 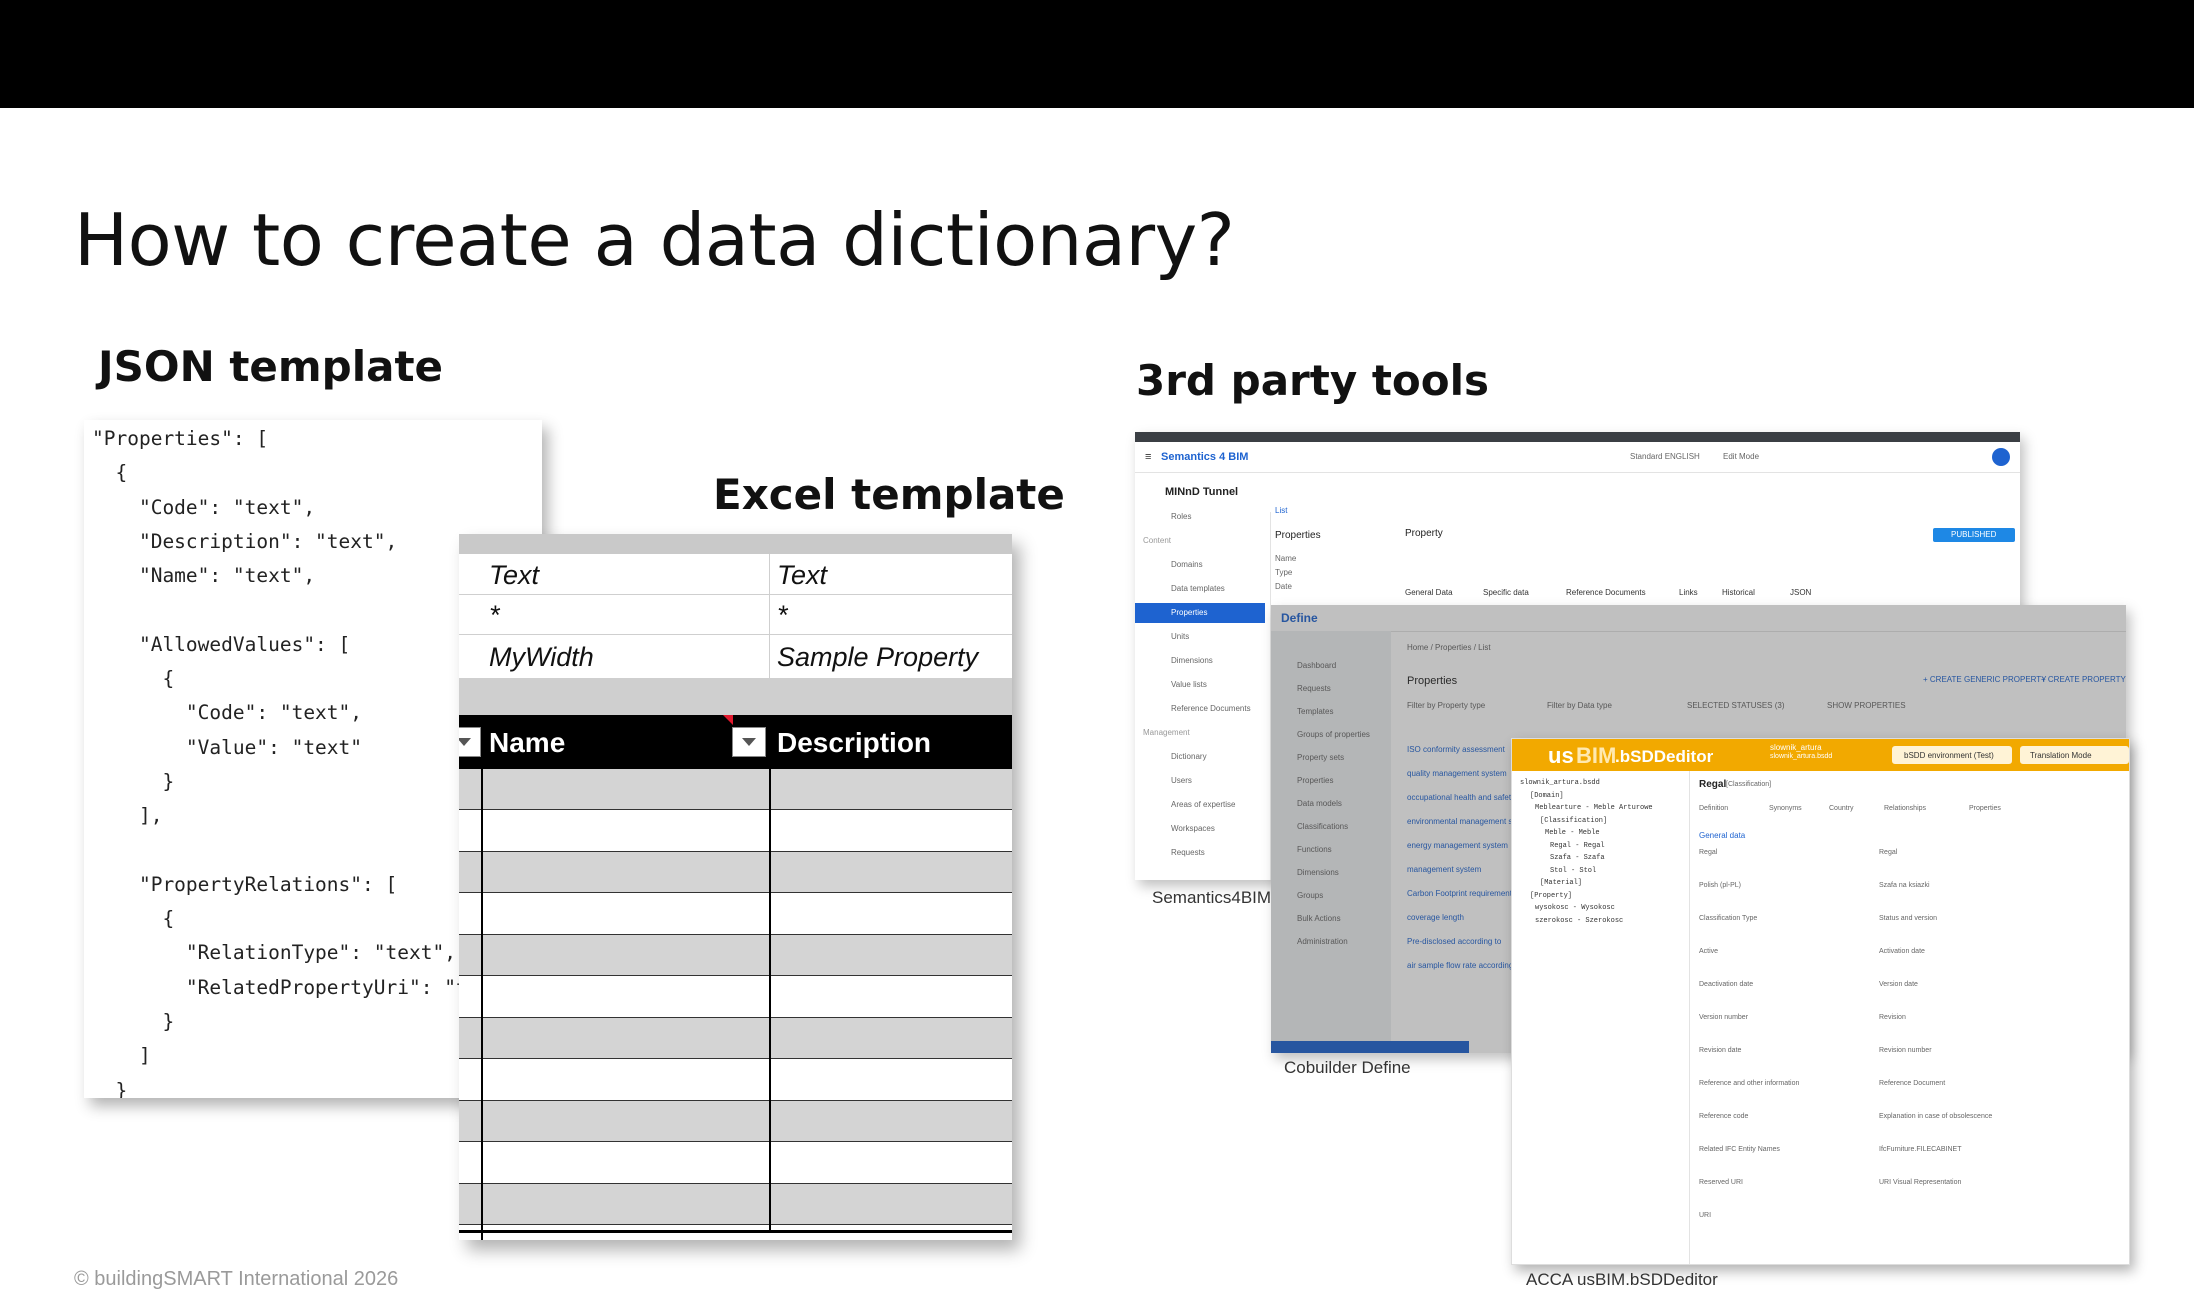 What do you see at coordinates (1281, 510) in the screenshot?
I see `s4b-list-tab: List` at bounding box center [1281, 510].